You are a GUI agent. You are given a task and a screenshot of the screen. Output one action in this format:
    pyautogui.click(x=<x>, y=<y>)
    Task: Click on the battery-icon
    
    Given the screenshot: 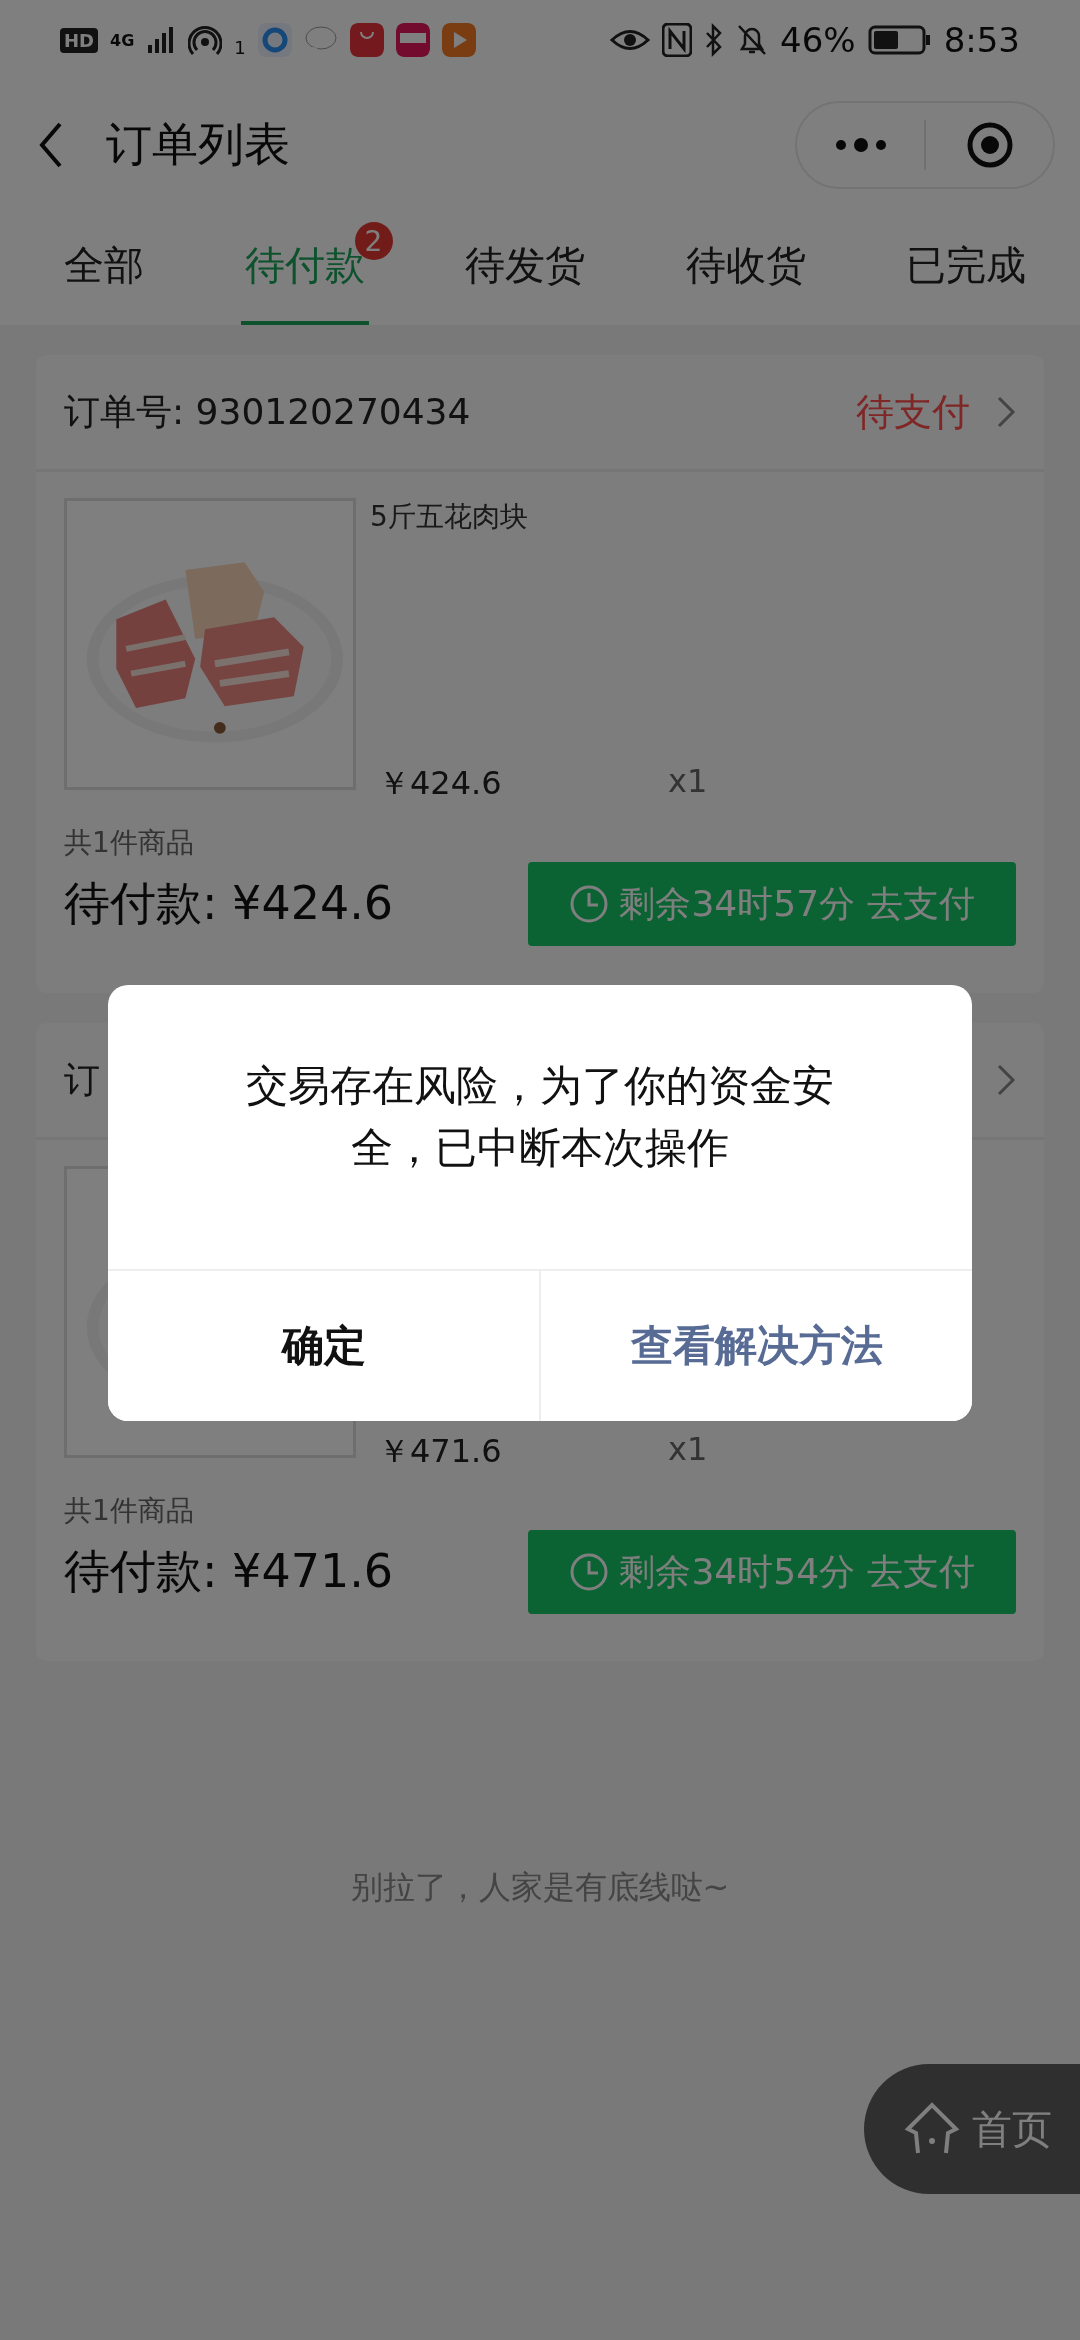 What is the action you would take?
    pyautogui.click(x=899, y=40)
    